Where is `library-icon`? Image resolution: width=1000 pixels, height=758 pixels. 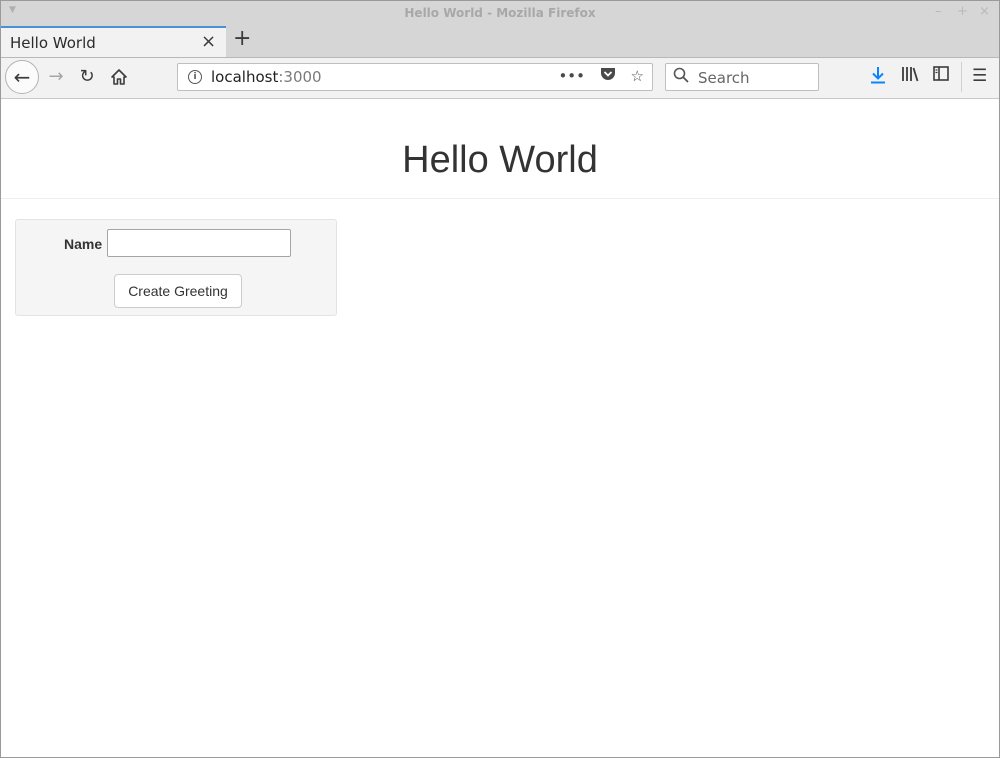 library-icon is located at coordinates (910, 76).